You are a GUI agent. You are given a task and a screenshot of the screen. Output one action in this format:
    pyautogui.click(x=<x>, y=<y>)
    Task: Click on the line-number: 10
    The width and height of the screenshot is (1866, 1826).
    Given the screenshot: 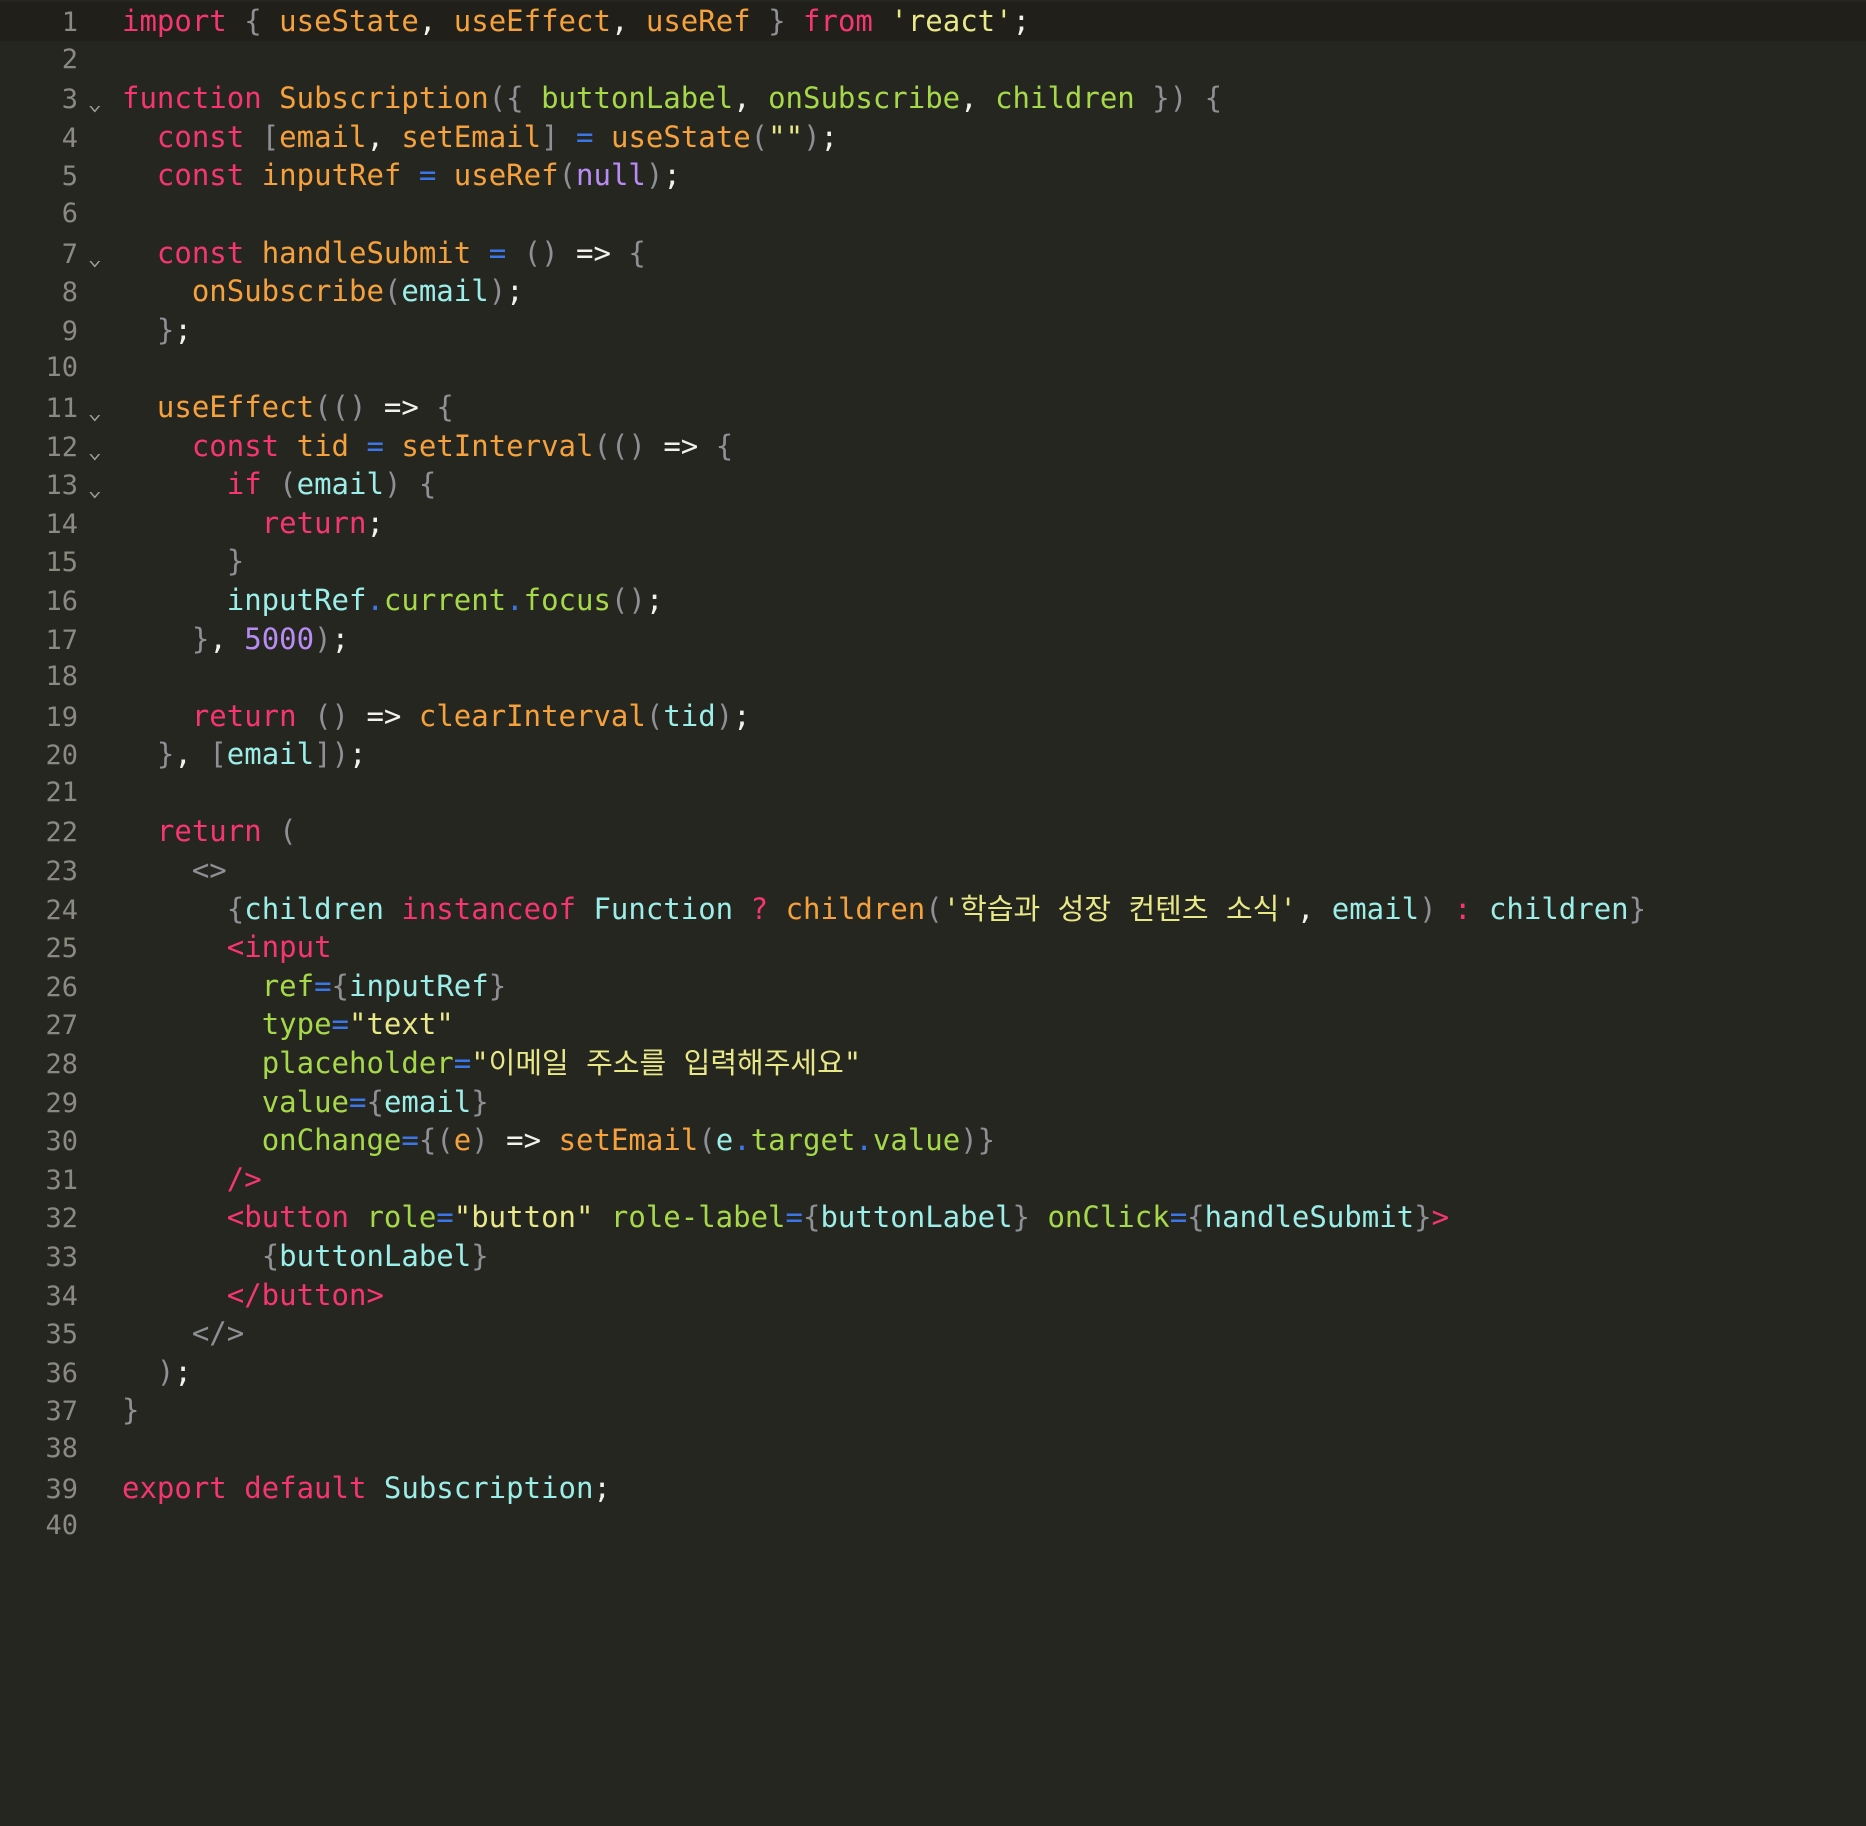 What is the action you would take?
    pyautogui.click(x=61, y=368)
    